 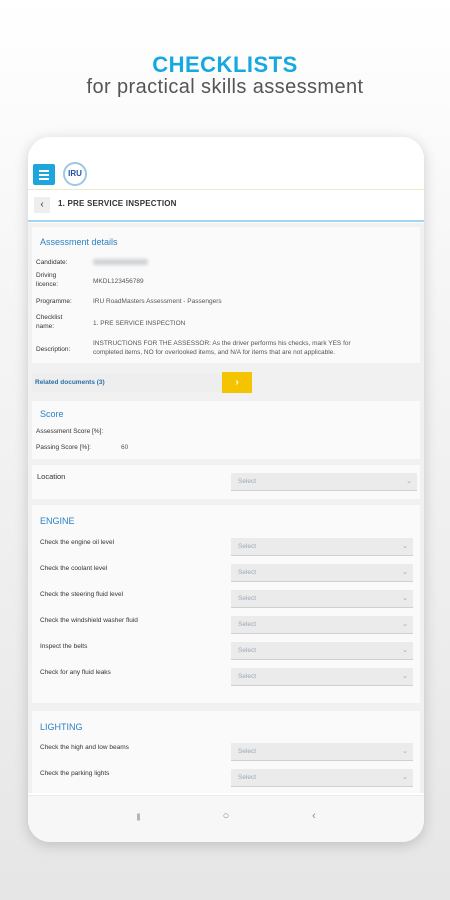 I want to click on engine-item-label: Check the steering fluid level, so click(x=82, y=594).